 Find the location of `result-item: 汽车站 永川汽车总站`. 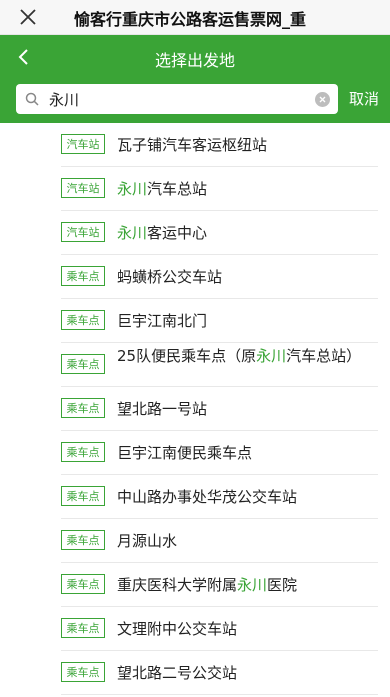

result-item: 汽车站 永川汽车总站 is located at coordinates (195, 189).